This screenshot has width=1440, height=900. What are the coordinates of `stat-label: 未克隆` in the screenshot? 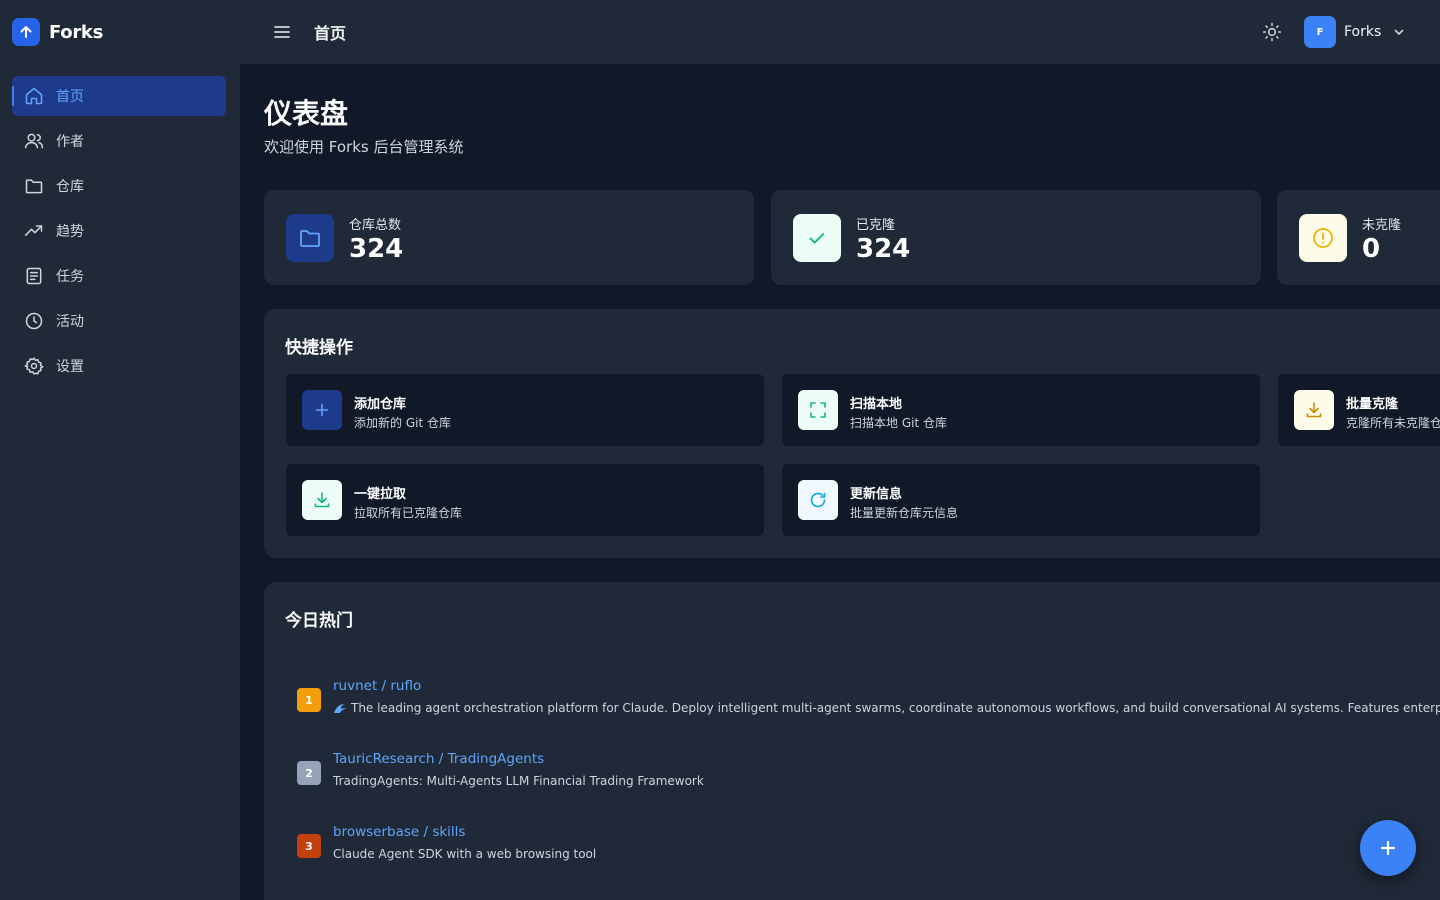 It's located at (1382, 225).